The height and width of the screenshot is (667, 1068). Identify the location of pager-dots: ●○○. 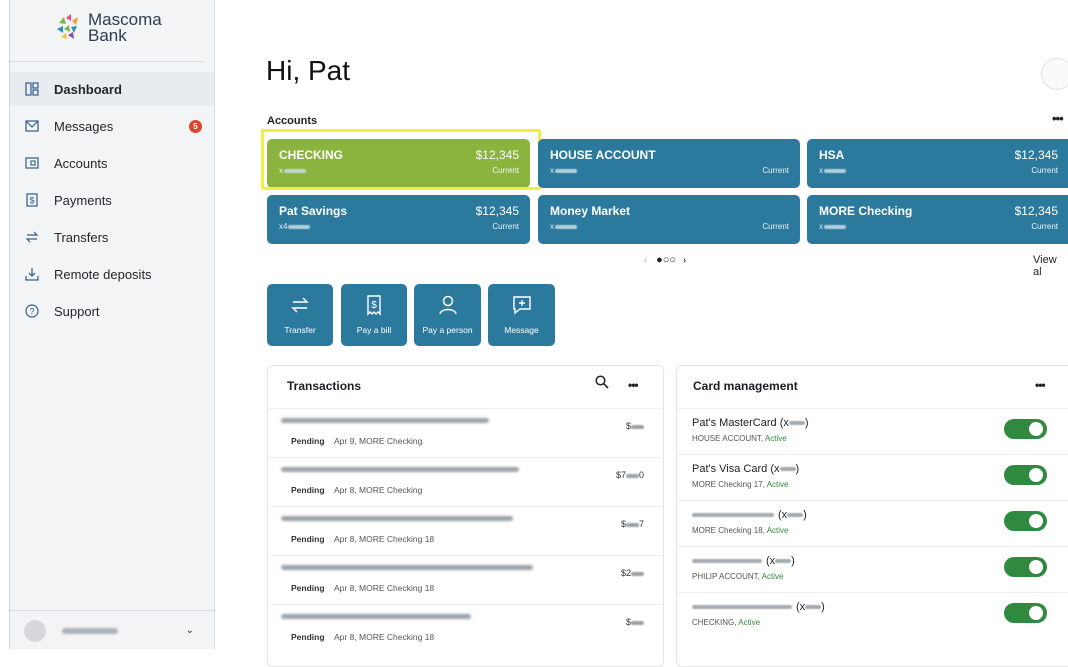
(666, 260).